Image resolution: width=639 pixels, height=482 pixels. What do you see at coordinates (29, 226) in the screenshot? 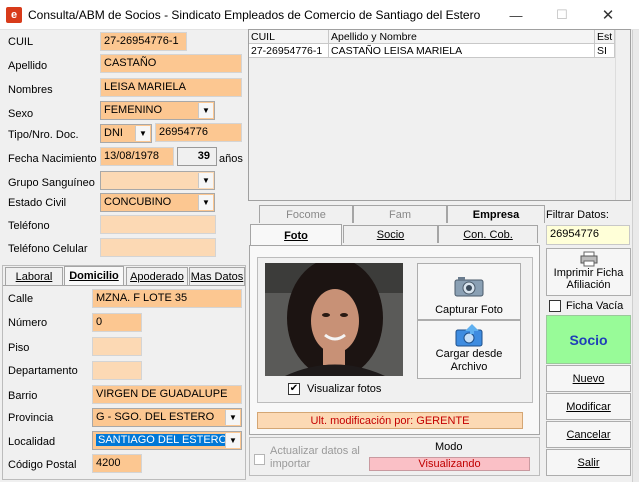
I see `telefono-label: Teléfono` at bounding box center [29, 226].